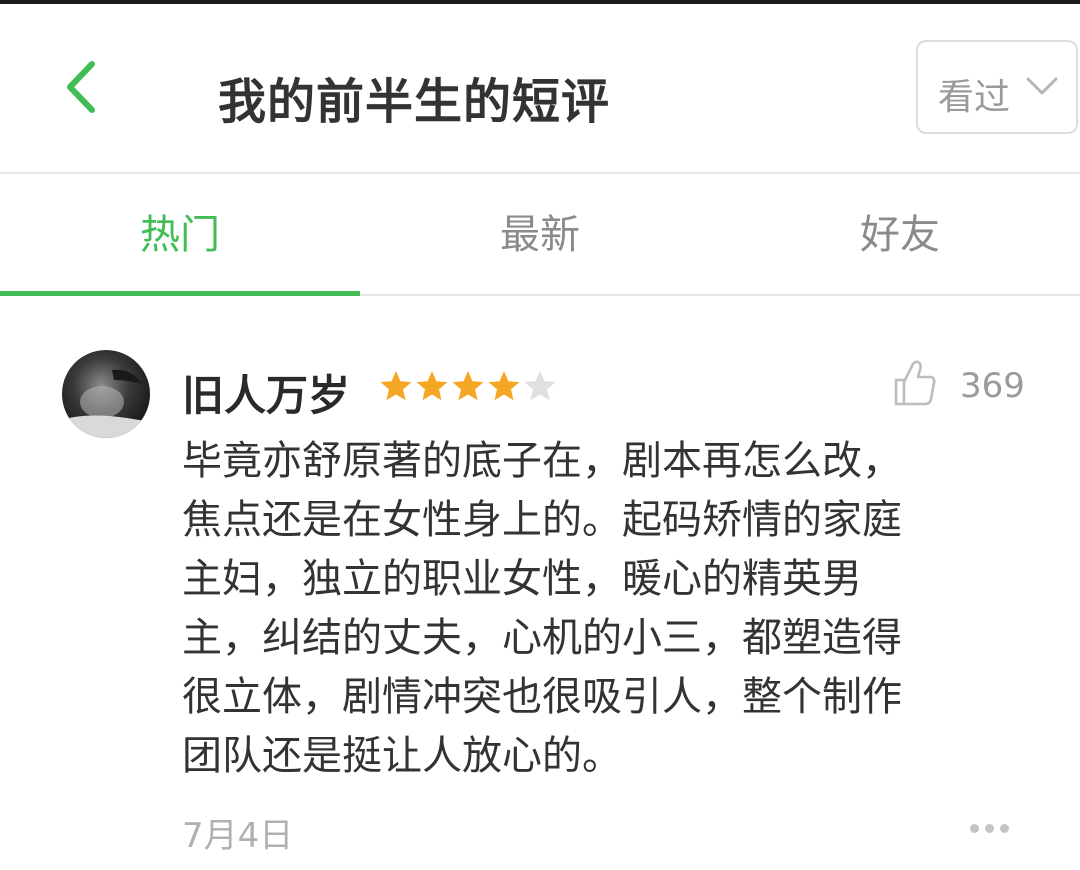  I want to click on star-empty-icon, so click(540, 386).